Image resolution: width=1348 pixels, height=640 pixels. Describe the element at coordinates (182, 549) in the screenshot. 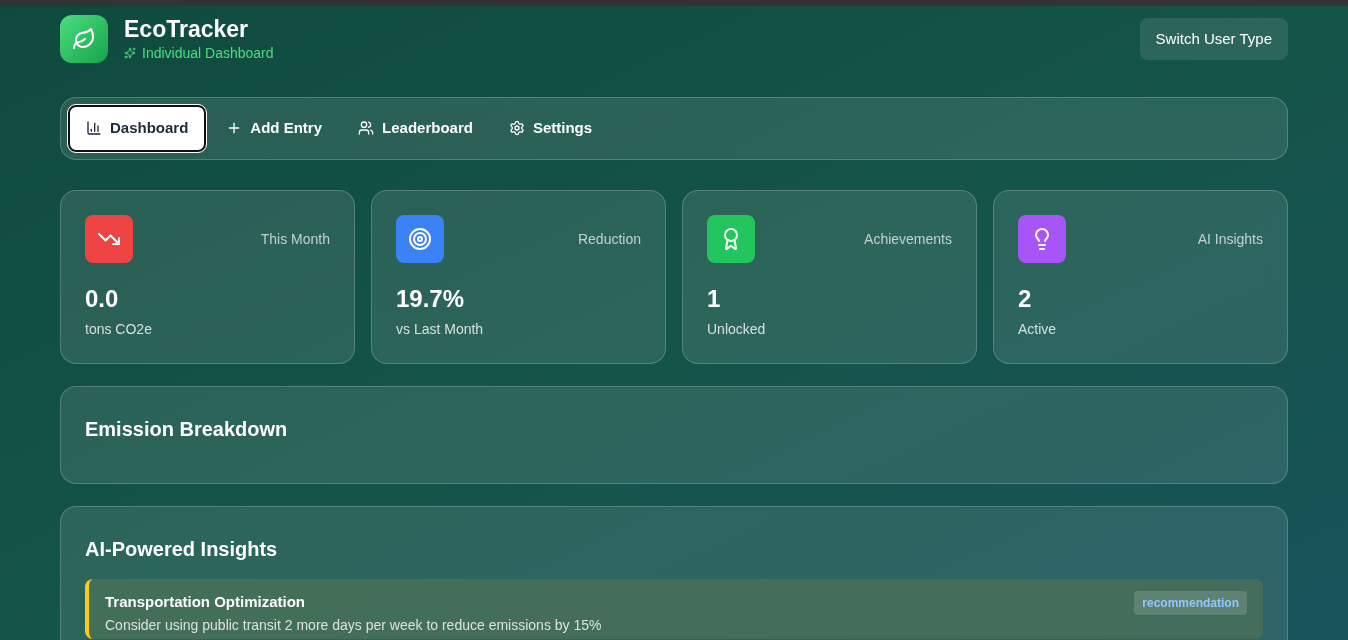

I see `panel-title: AI-Powered Insights` at that location.